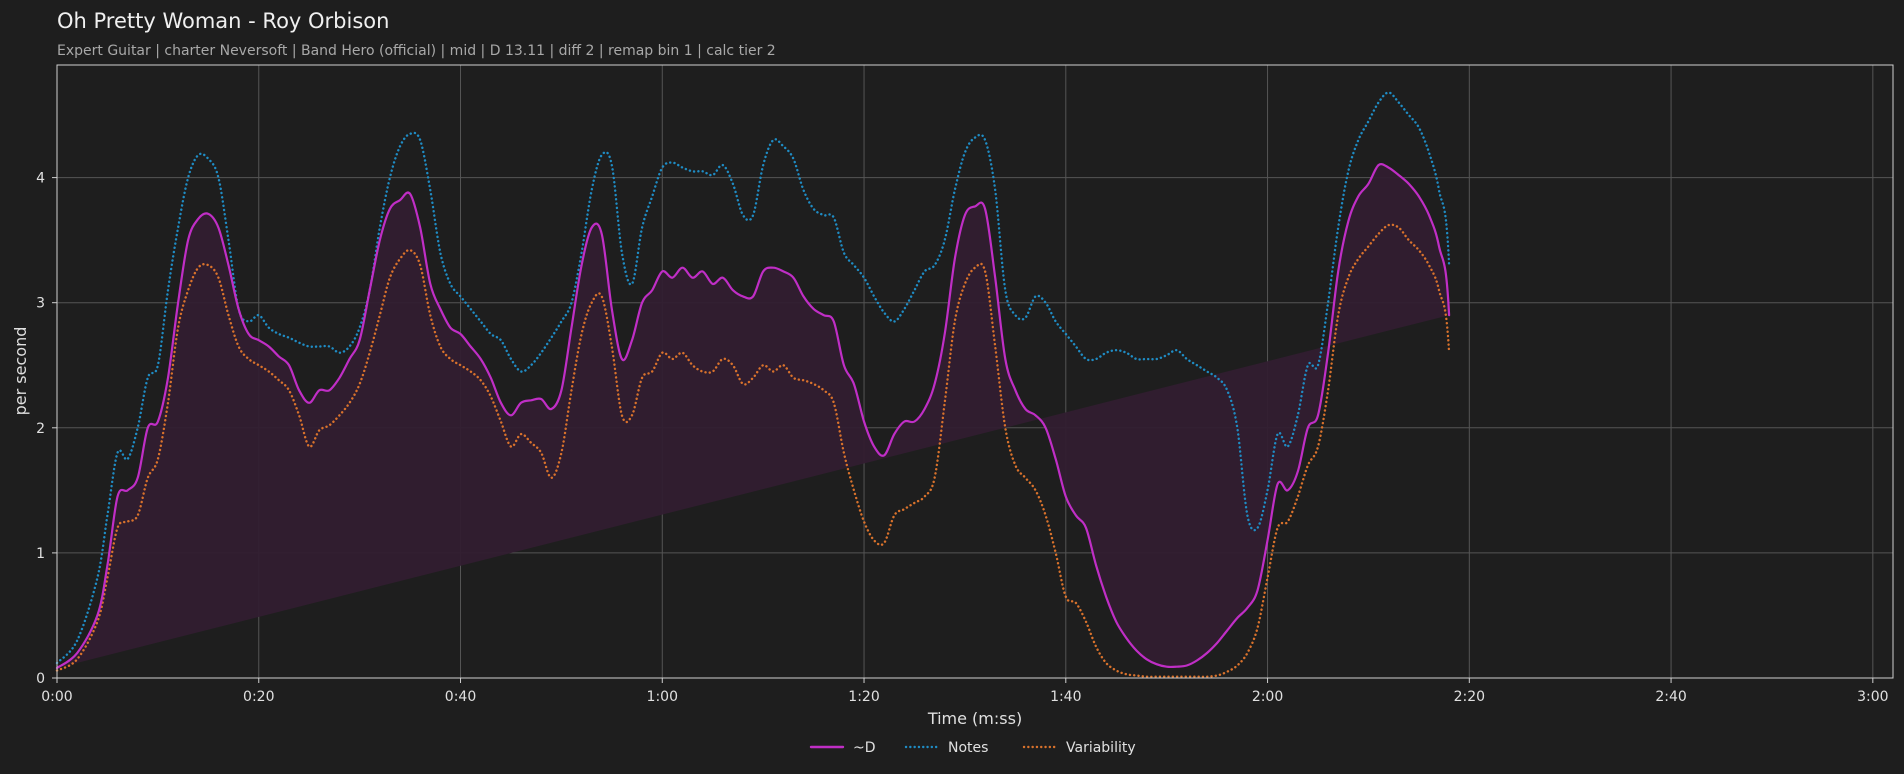 This screenshot has width=1904, height=774. I want to click on x-tick-label: 1:00, so click(662, 697).